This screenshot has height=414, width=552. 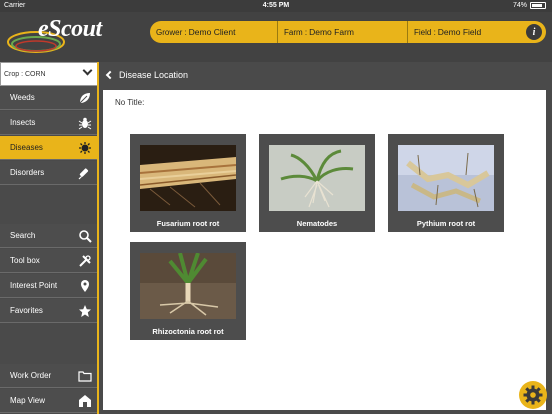 I want to click on disease-tile-fusarium: Fusarium root rot, so click(x=188, y=183).